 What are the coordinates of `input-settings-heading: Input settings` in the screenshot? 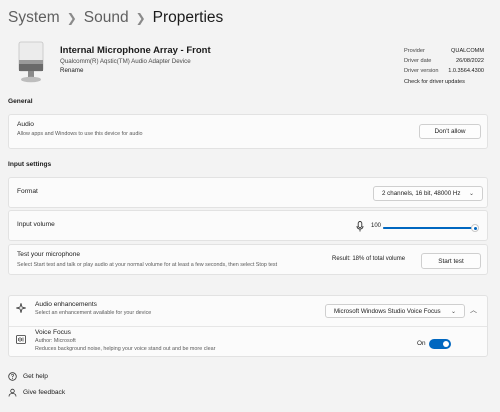 It's located at (30, 164).